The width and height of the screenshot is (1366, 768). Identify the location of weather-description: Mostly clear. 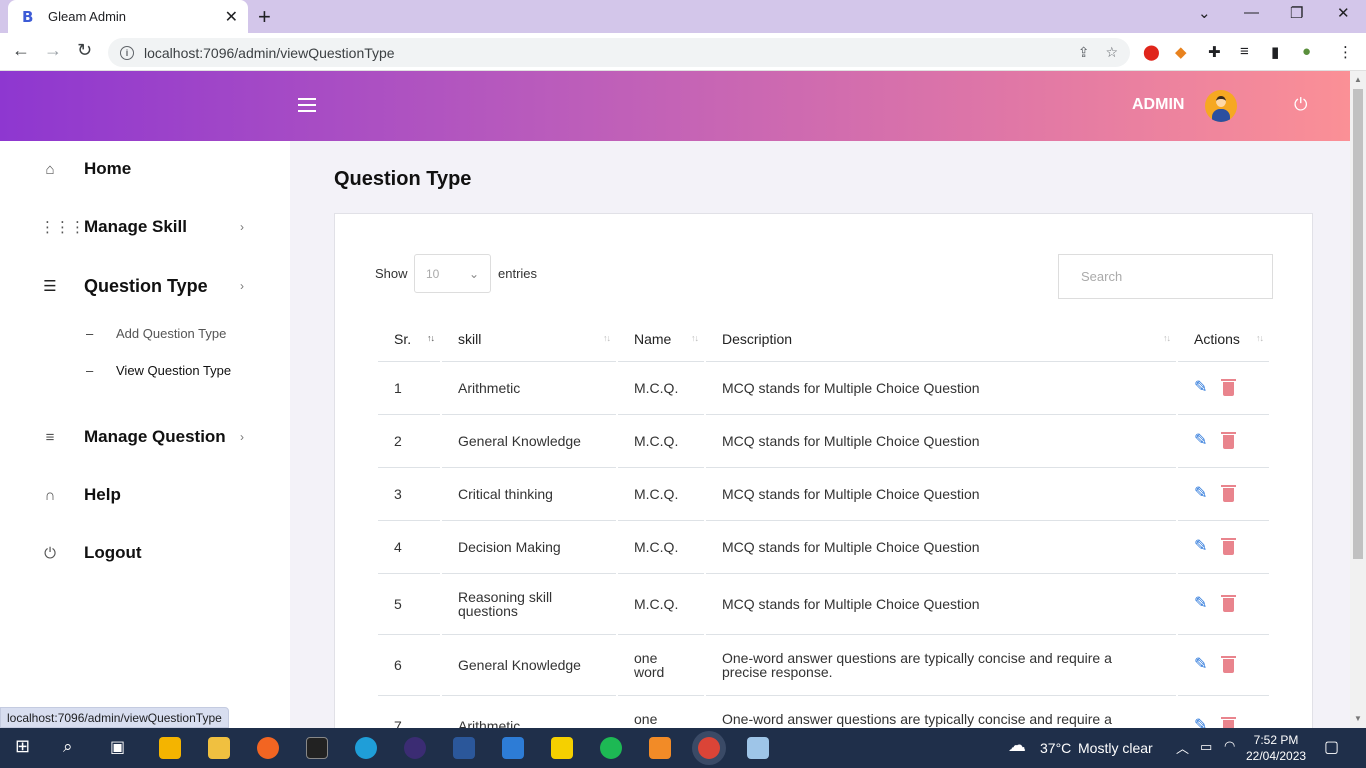
(1115, 748).